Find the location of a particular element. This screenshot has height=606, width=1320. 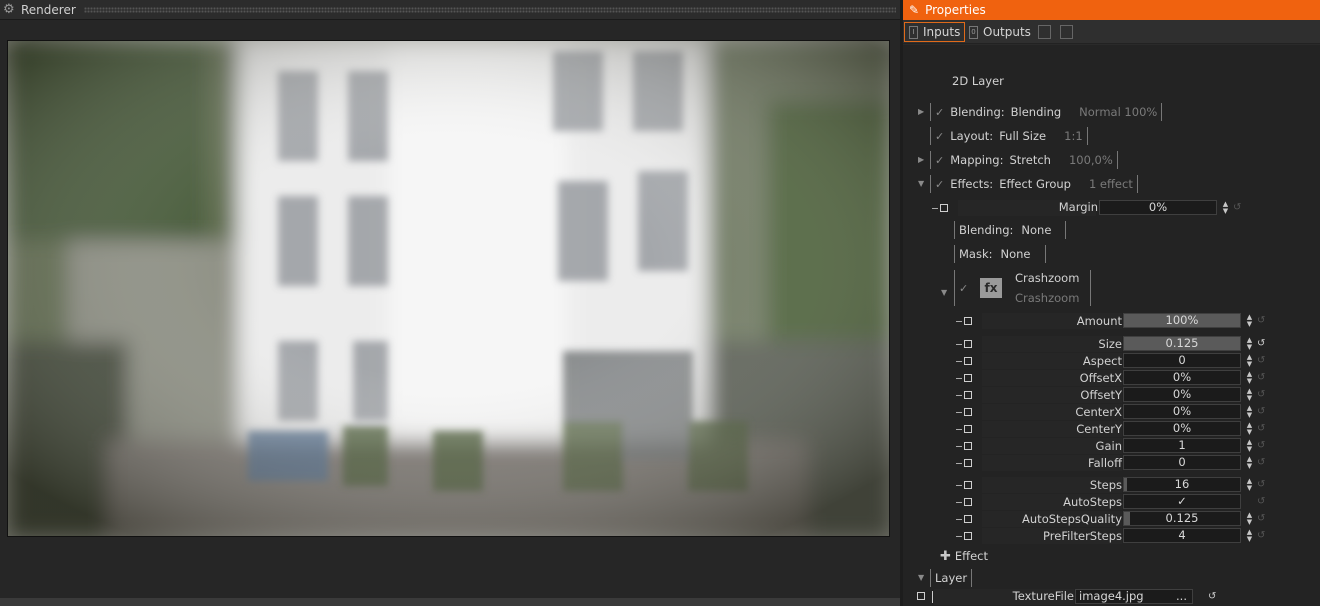

split-view-icon is located at coordinates (1044, 32).